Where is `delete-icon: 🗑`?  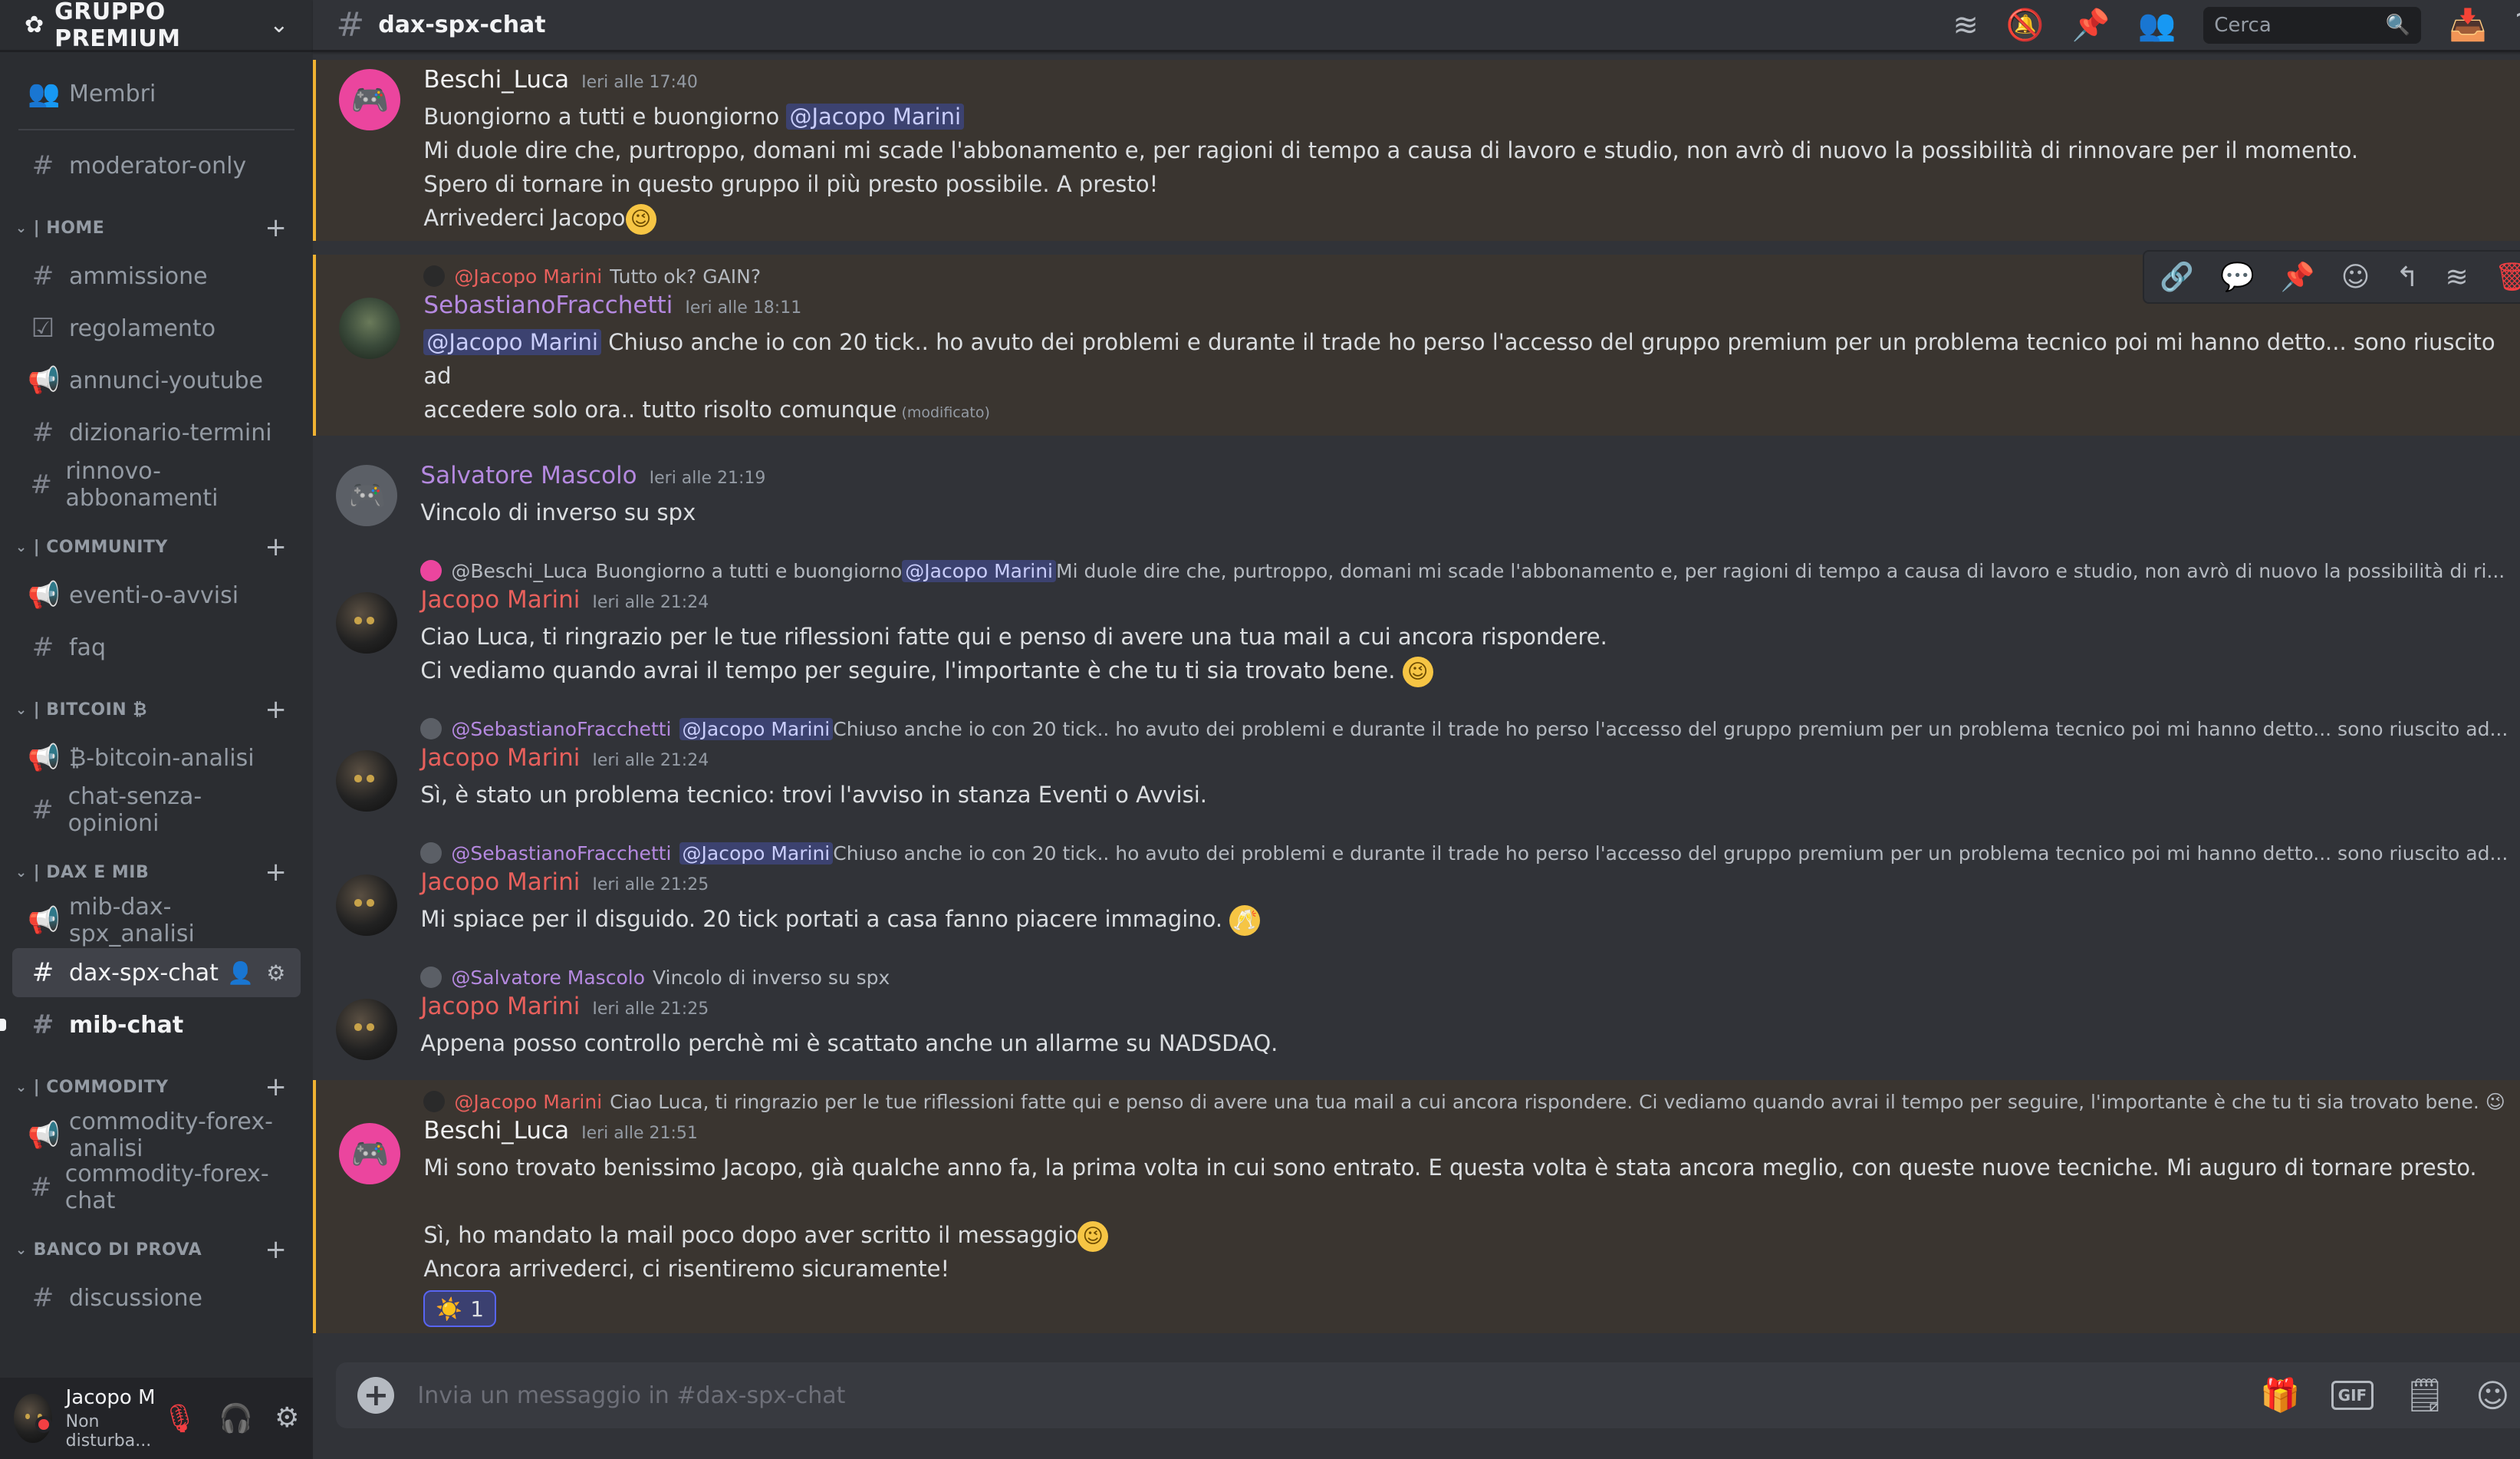 delete-icon: 🗑 is located at coordinates (2507, 277).